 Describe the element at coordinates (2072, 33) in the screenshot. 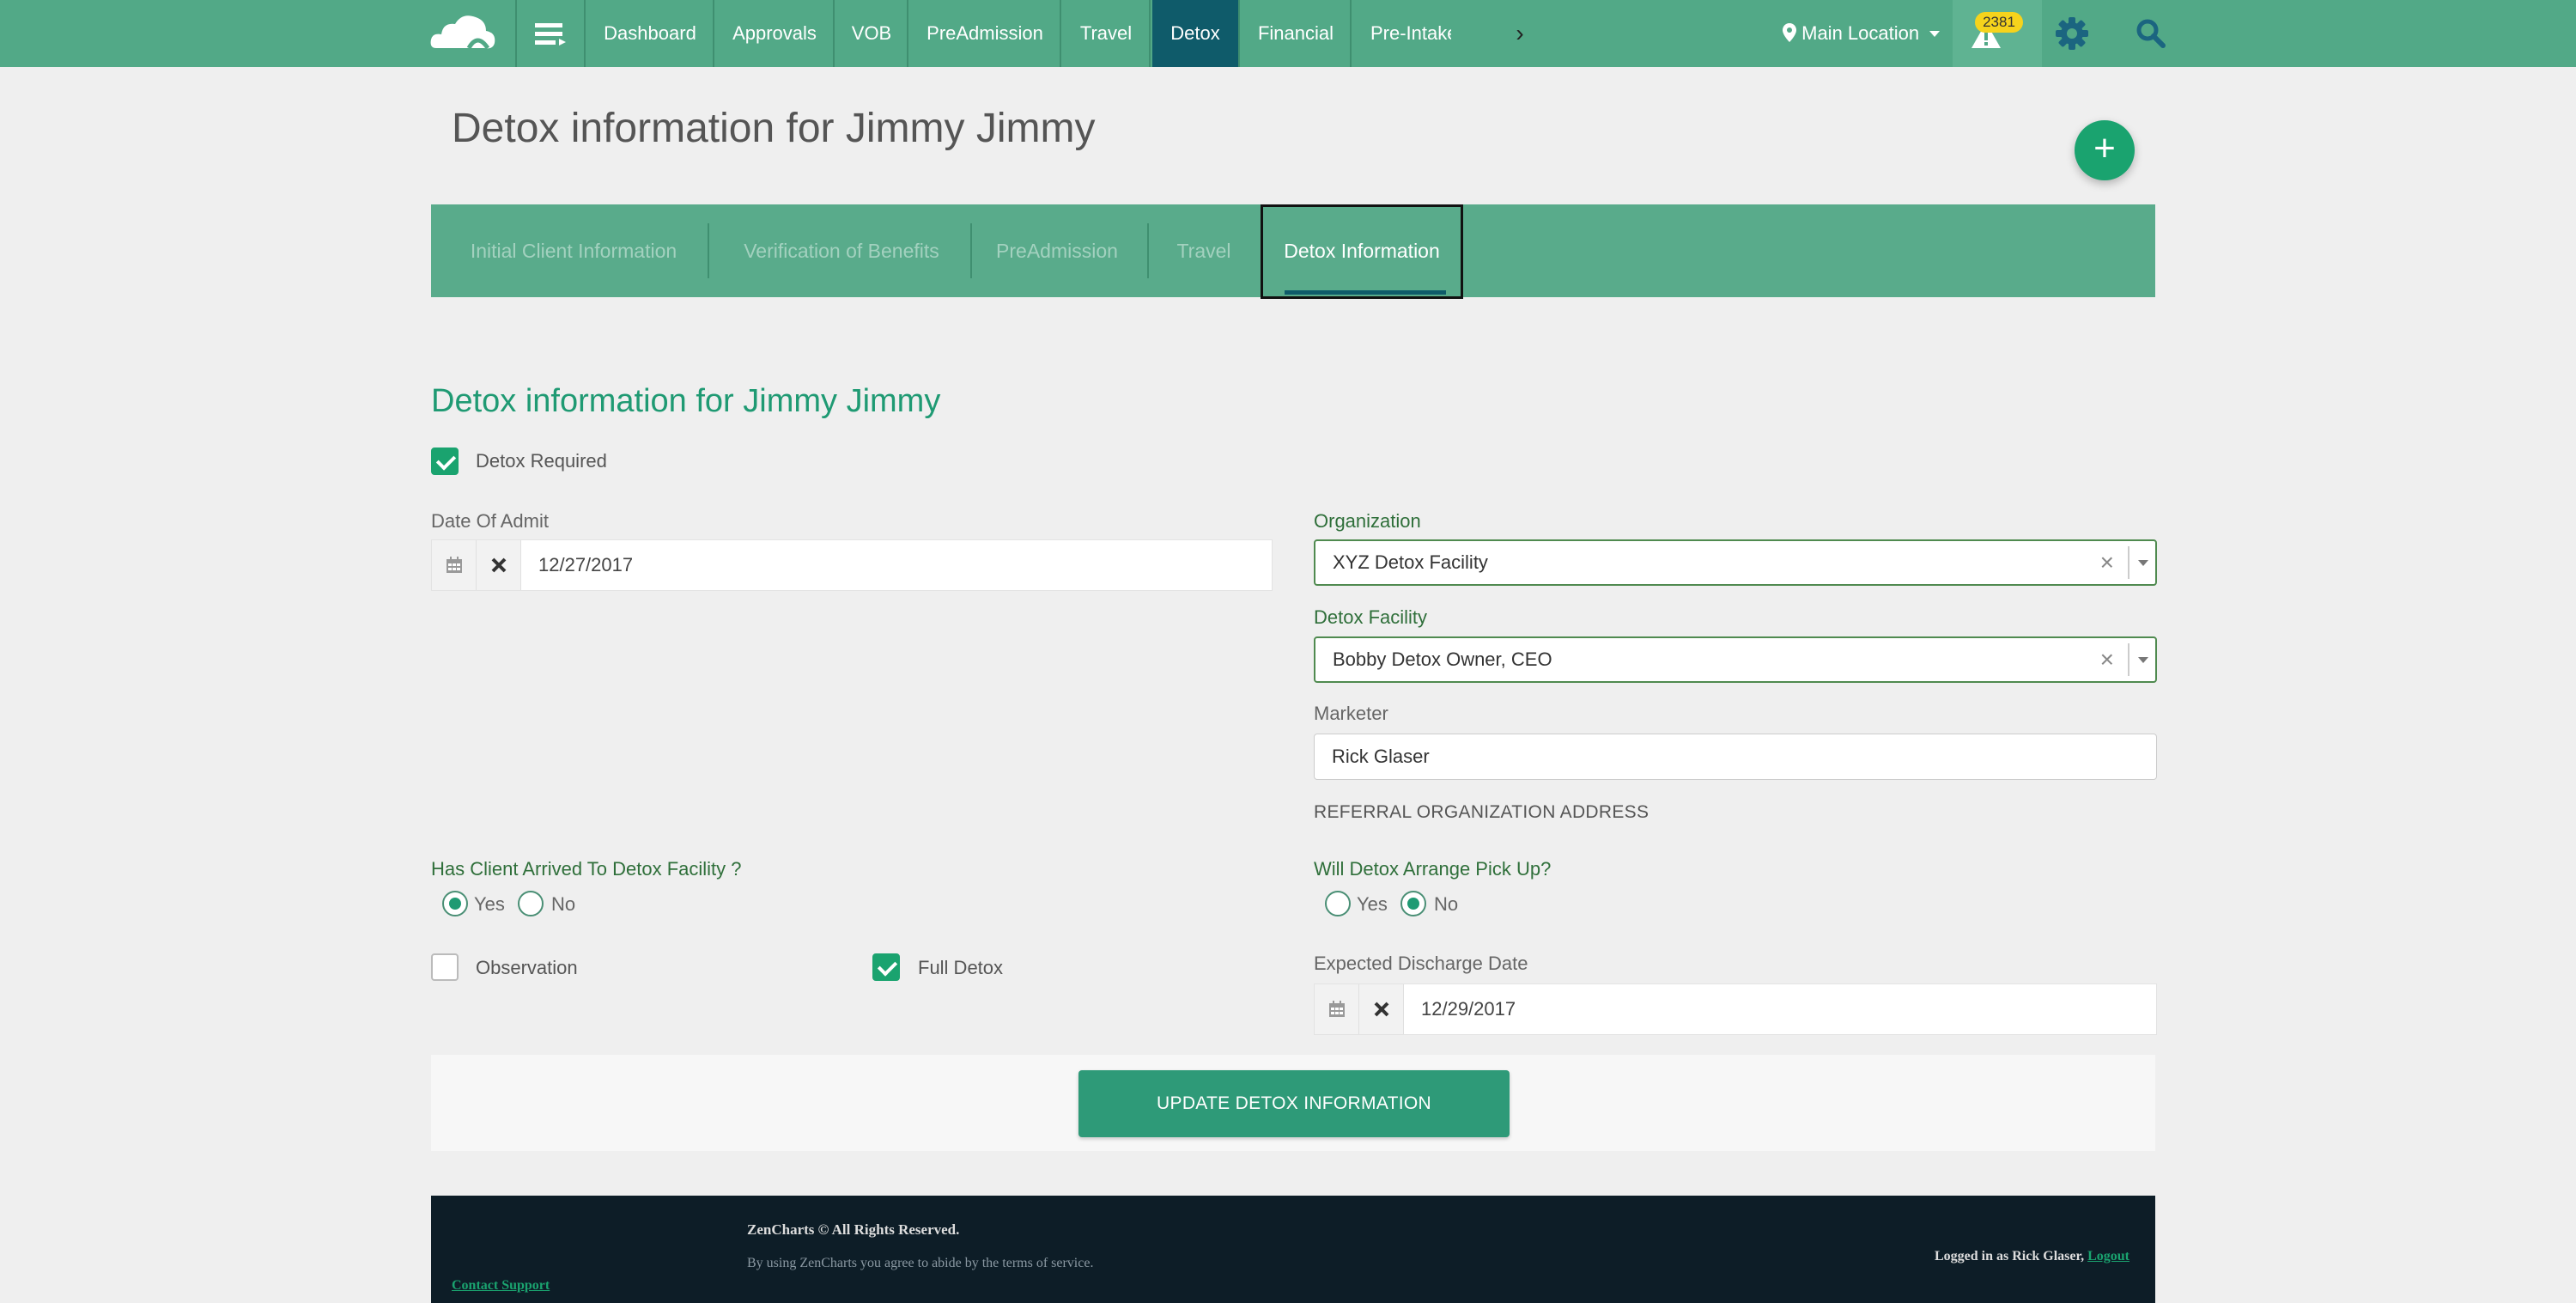

I see `gear-icon` at that location.